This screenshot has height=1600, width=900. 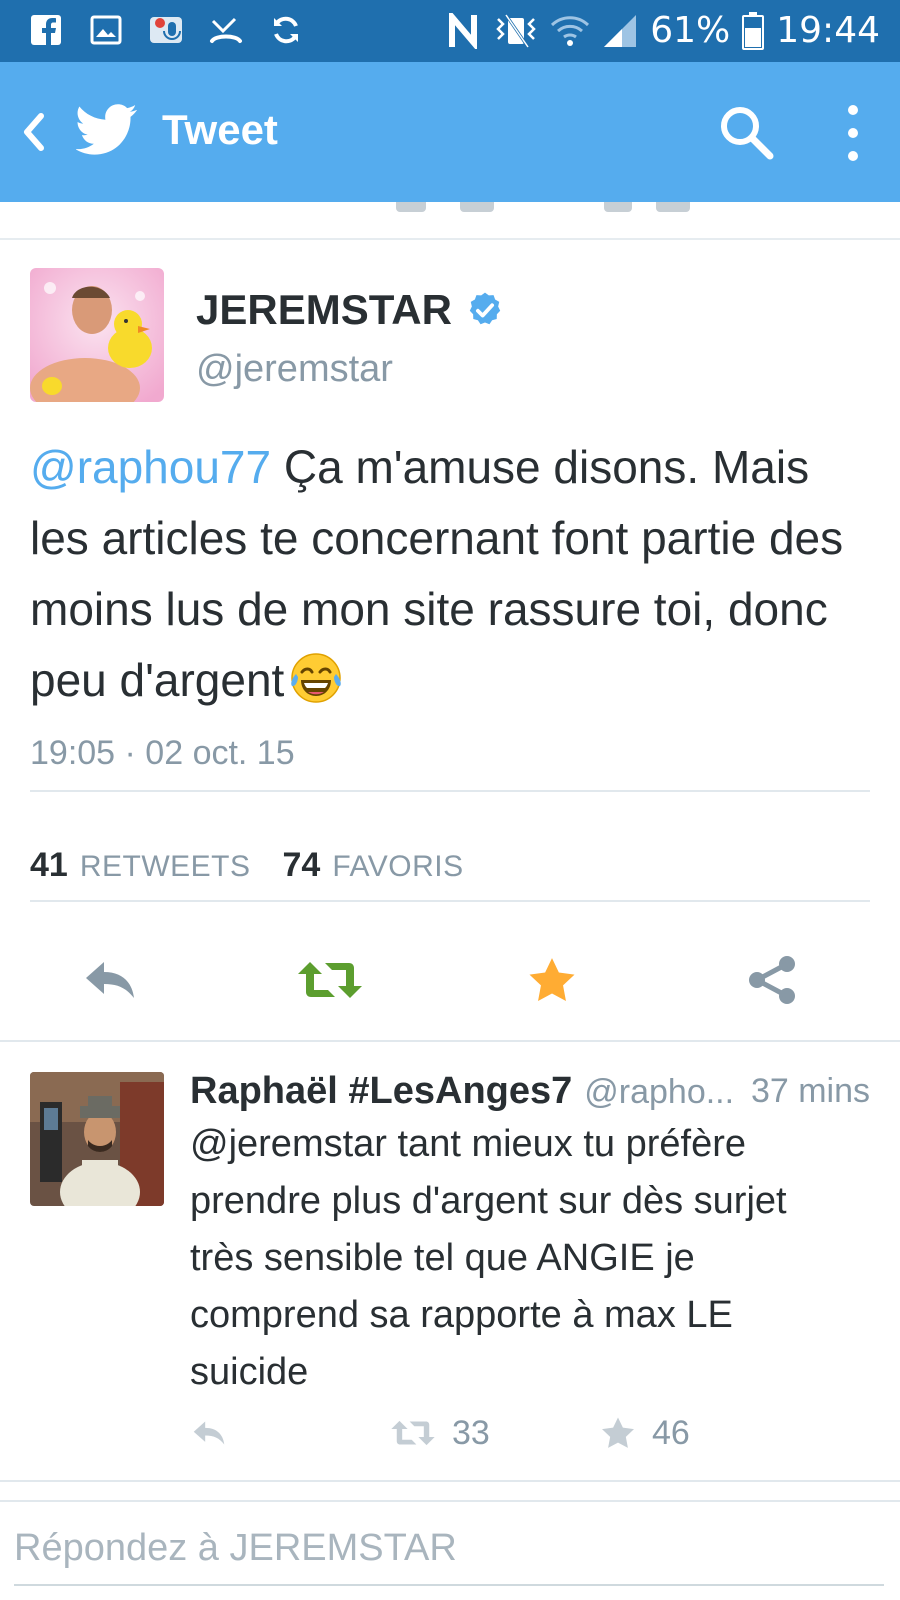 I want to click on back-button, so click(x=34, y=132).